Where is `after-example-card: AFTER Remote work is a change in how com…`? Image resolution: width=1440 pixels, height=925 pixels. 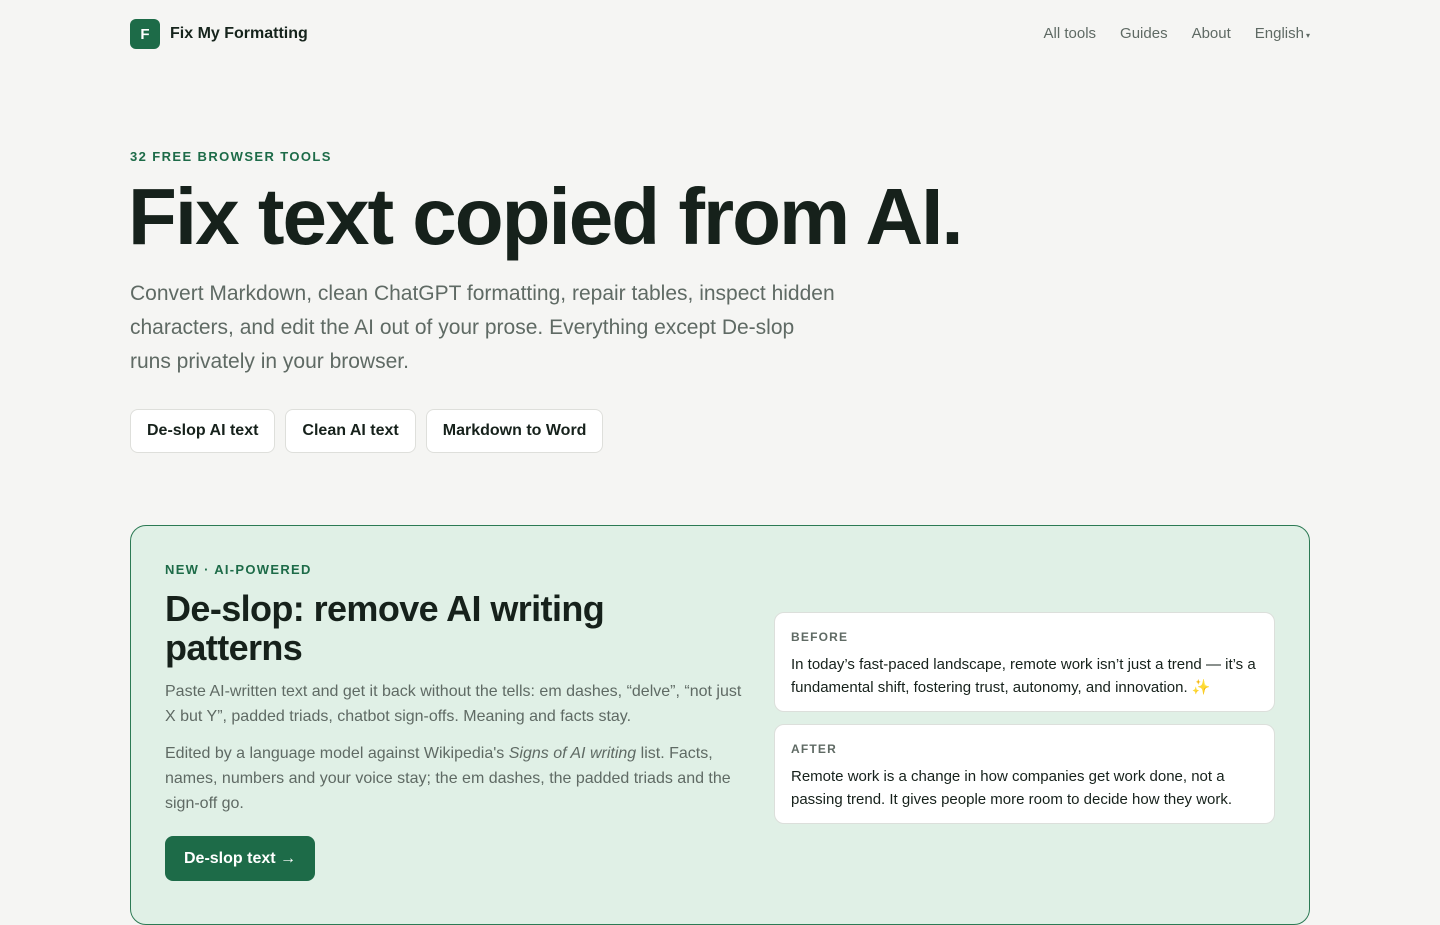 after-example-card: AFTER Remote work is a change in how com… is located at coordinates (1024, 774).